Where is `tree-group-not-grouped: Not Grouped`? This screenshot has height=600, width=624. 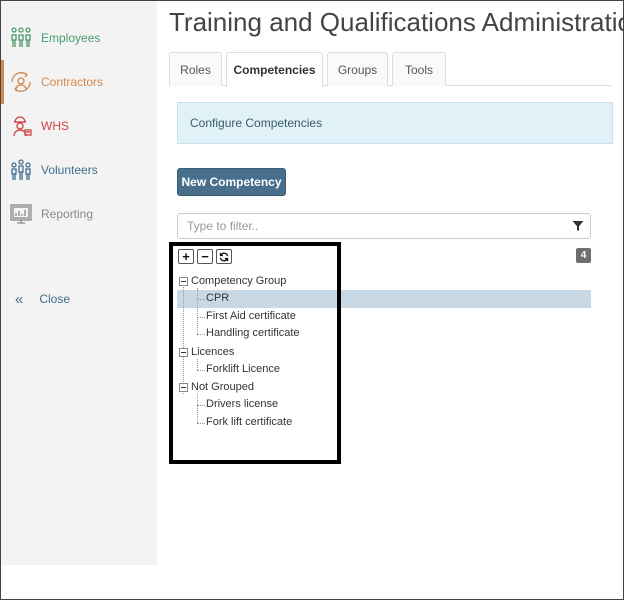 tree-group-not-grouped: Not Grouped is located at coordinates (222, 387).